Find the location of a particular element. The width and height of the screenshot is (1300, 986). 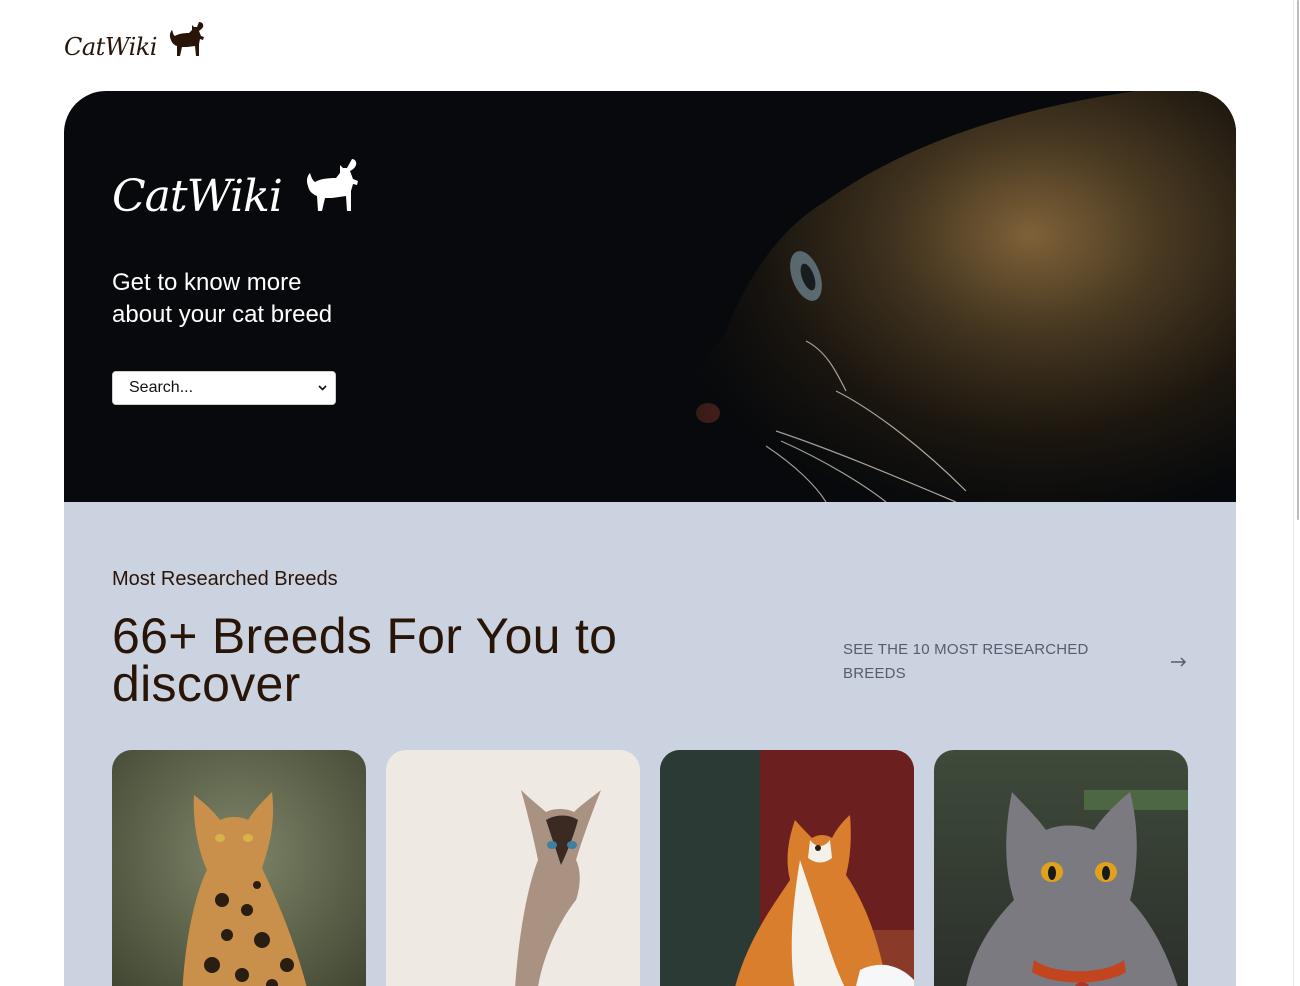

hero-logo-text: CatWiki is located at coordinates (197, 196).